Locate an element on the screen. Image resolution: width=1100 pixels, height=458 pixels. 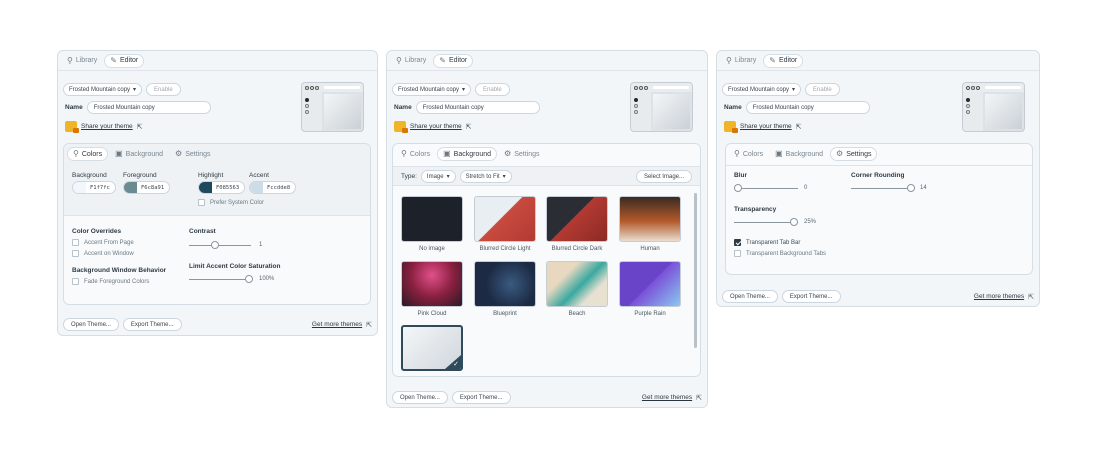
accent-from-page-checkbox: Accent From Page is located at coordinates (103, 242).